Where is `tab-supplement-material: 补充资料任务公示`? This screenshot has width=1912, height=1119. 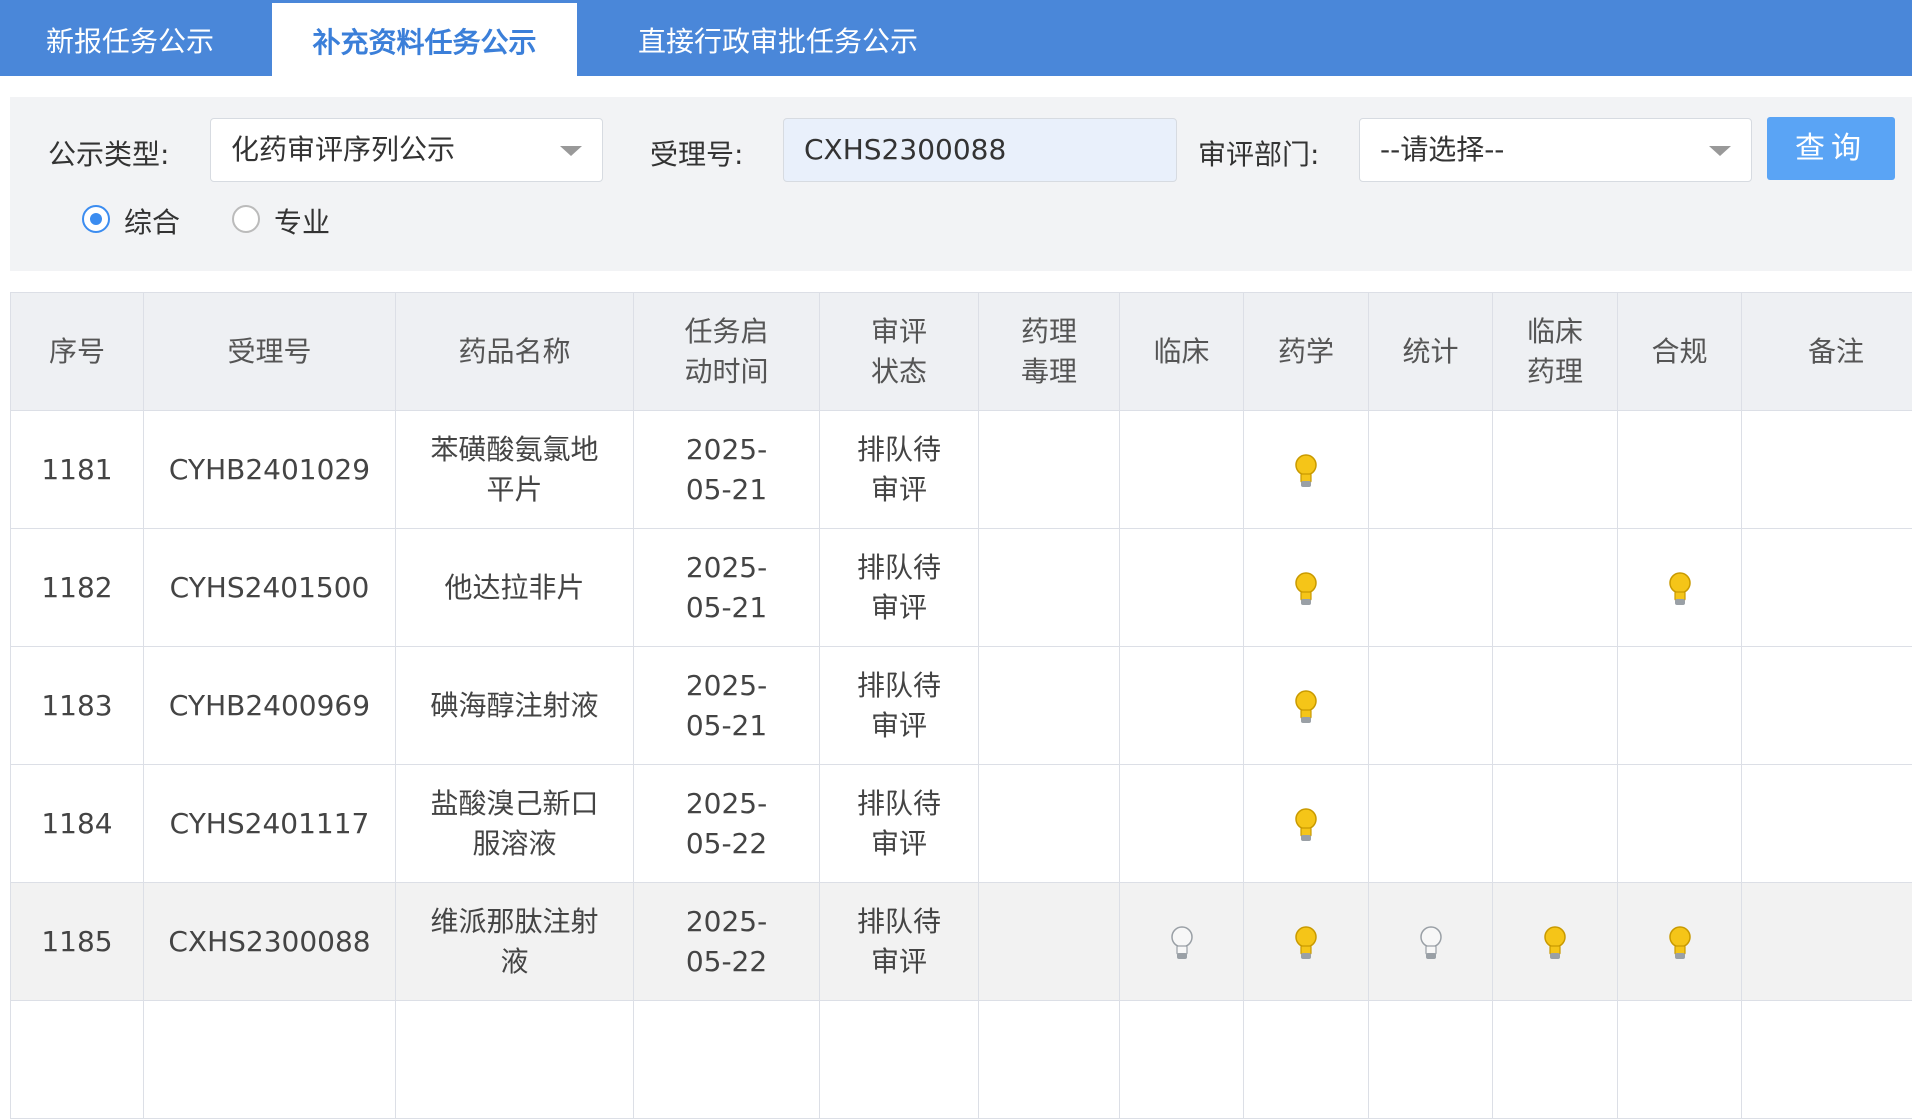 tab-supplement-material: 补充资料任务公示 is located at coordinates (424, 39).